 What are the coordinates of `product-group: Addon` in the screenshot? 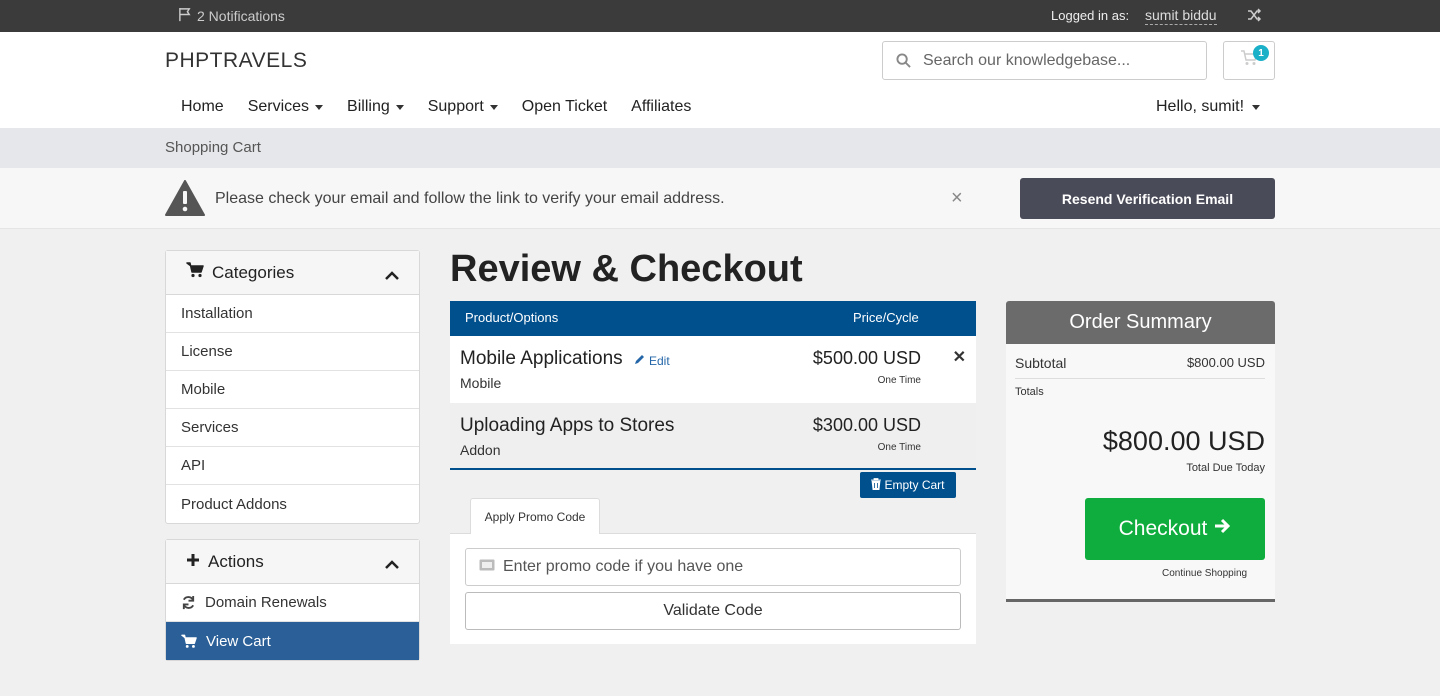 It's located at (480, 450).